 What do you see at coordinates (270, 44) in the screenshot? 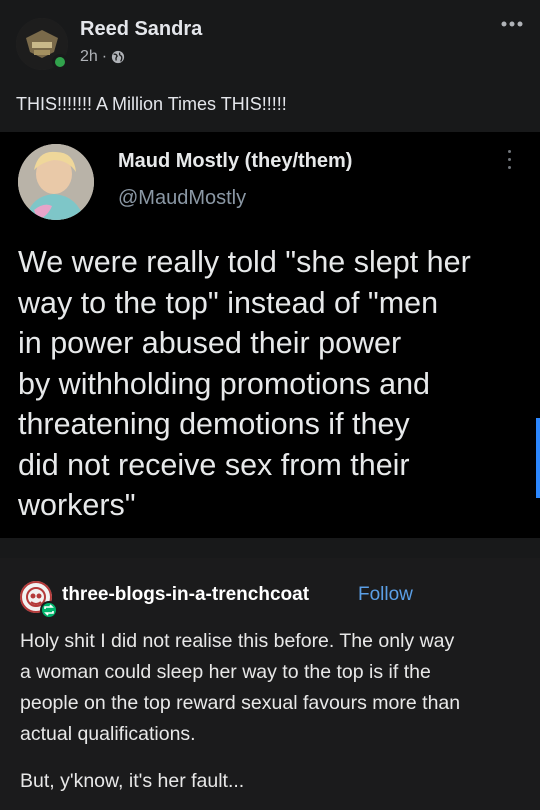
I see `post-header: Reed Sandra 2h ·` at bounding box center [270, 44].